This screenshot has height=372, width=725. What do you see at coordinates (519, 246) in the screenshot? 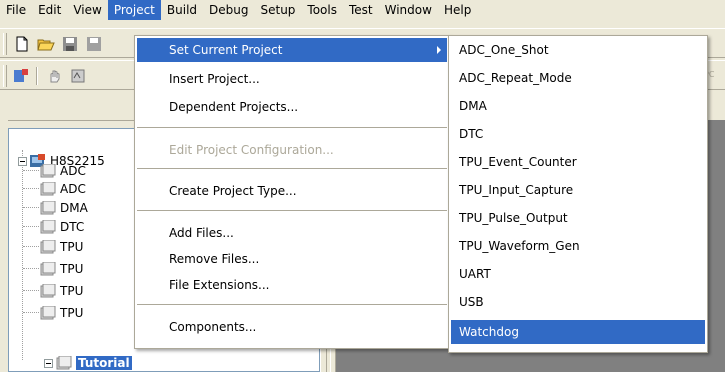
I see `submenu-item-label: TPU_Waveform_Gen` at bounding box center [519, 246].